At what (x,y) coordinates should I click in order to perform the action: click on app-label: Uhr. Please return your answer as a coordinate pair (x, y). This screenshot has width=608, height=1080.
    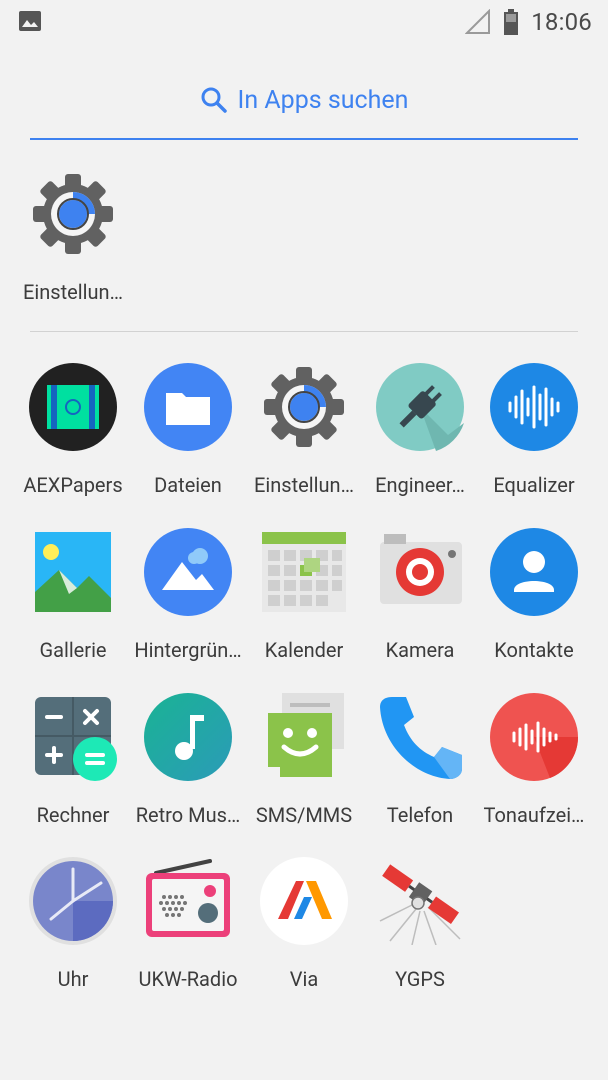
    Looking at the image, I should click on (73, 979).